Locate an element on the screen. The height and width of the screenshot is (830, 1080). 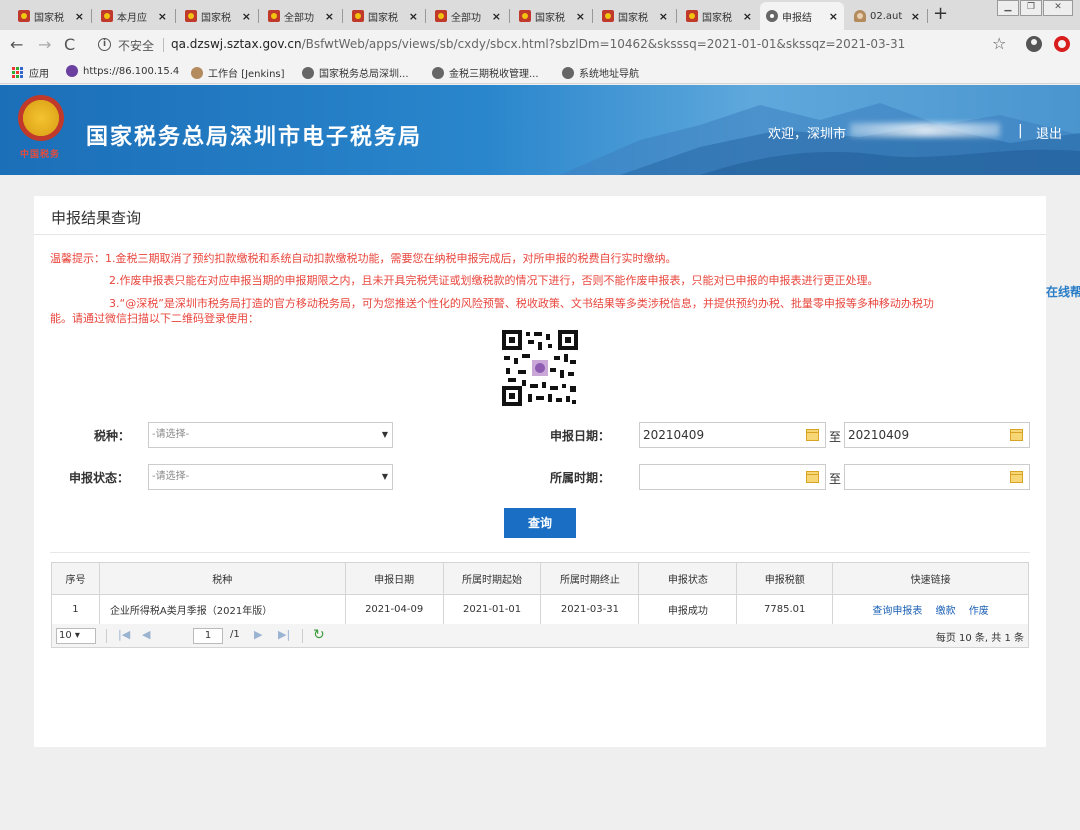
next-page-icon: ▶ is located at coordinates (258, 634).